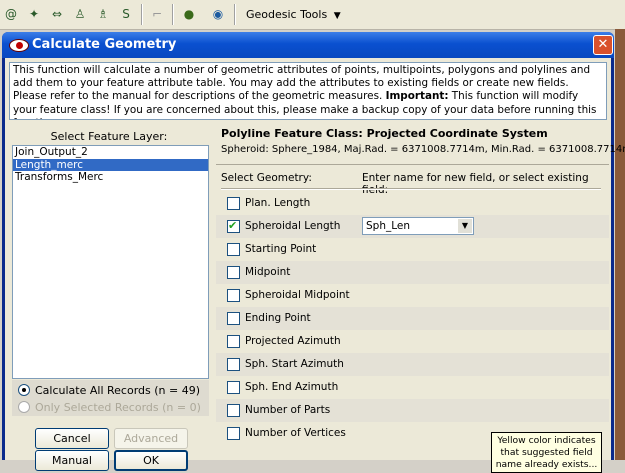 This screenshot has height=473, width=625. What do you see at coordinates (278, 203) in the screenshot?
I see `geometry-label: Plan. Length` at bounding box center [278, 203].